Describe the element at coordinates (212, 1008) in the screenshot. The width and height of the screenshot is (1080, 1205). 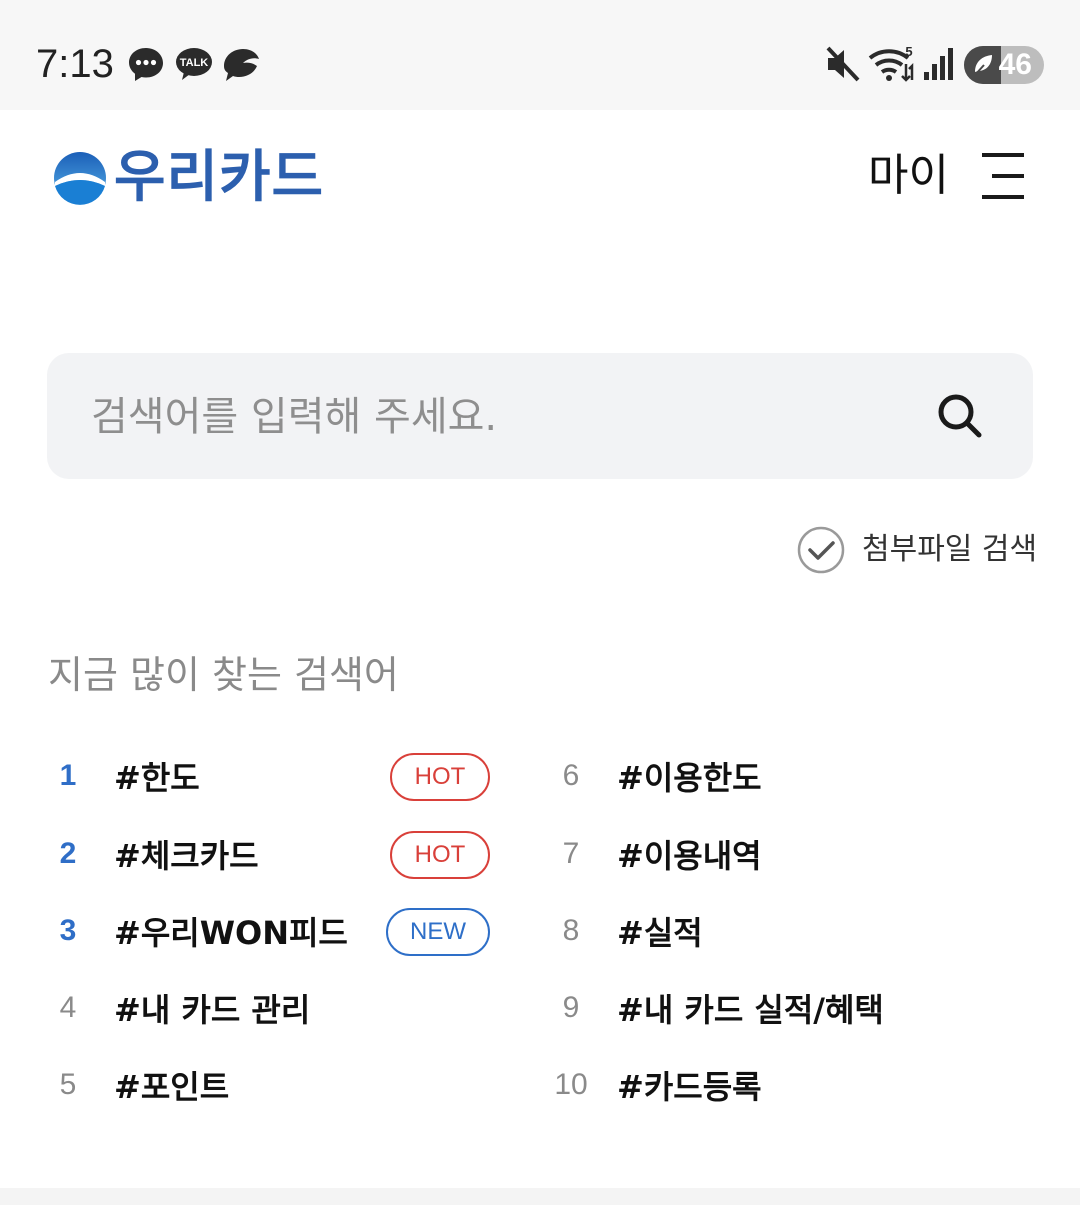
I see `keyword-text: #내 카드 관리` at that location.